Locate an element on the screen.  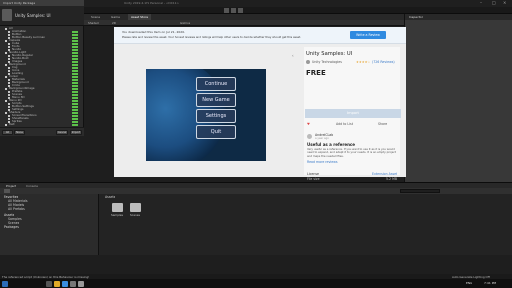
editor-title: Unity 2019.4.1f1 Personal - <DX11> is located at coordinates (152, 3).